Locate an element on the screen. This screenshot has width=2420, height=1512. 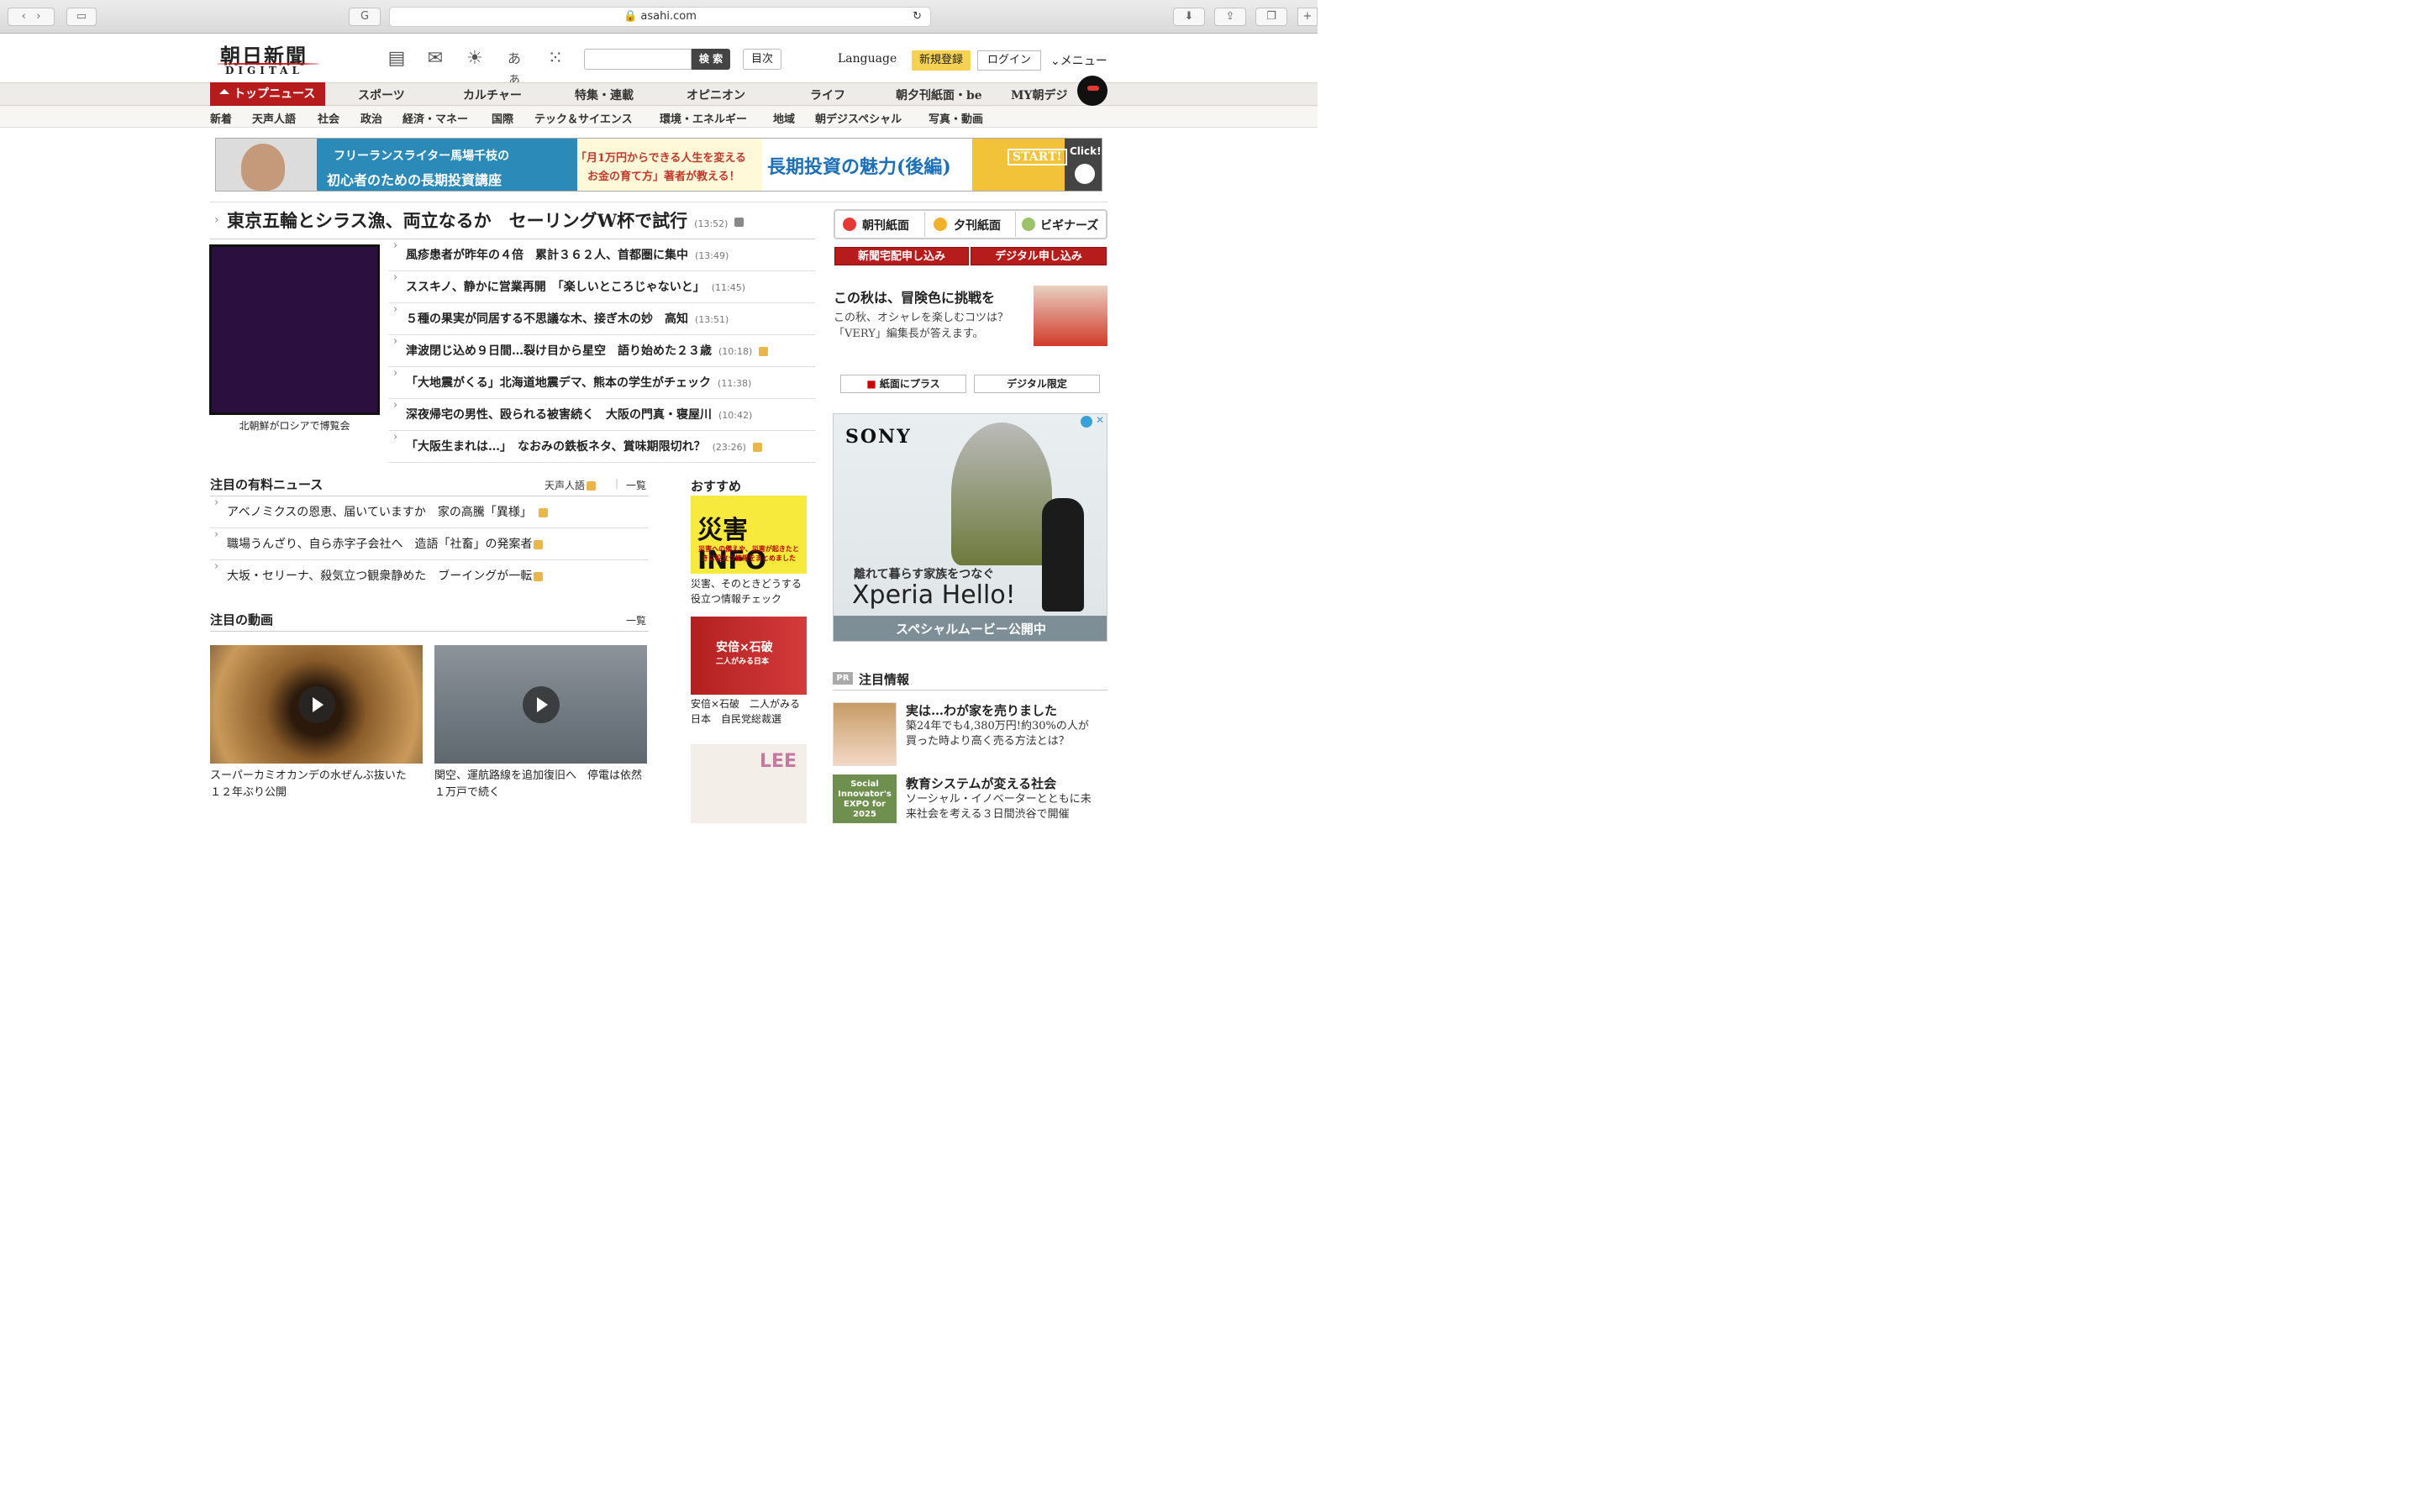
subnav-new: 新着 is located at coordinates (221, 118).